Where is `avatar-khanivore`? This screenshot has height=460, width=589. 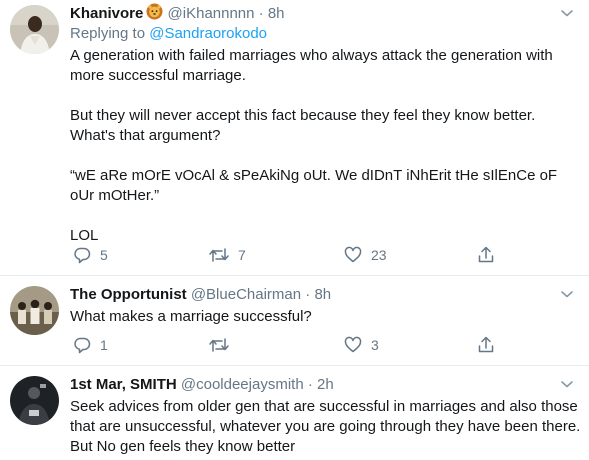
avatar-khanivore is located at coordinates (34, 29).